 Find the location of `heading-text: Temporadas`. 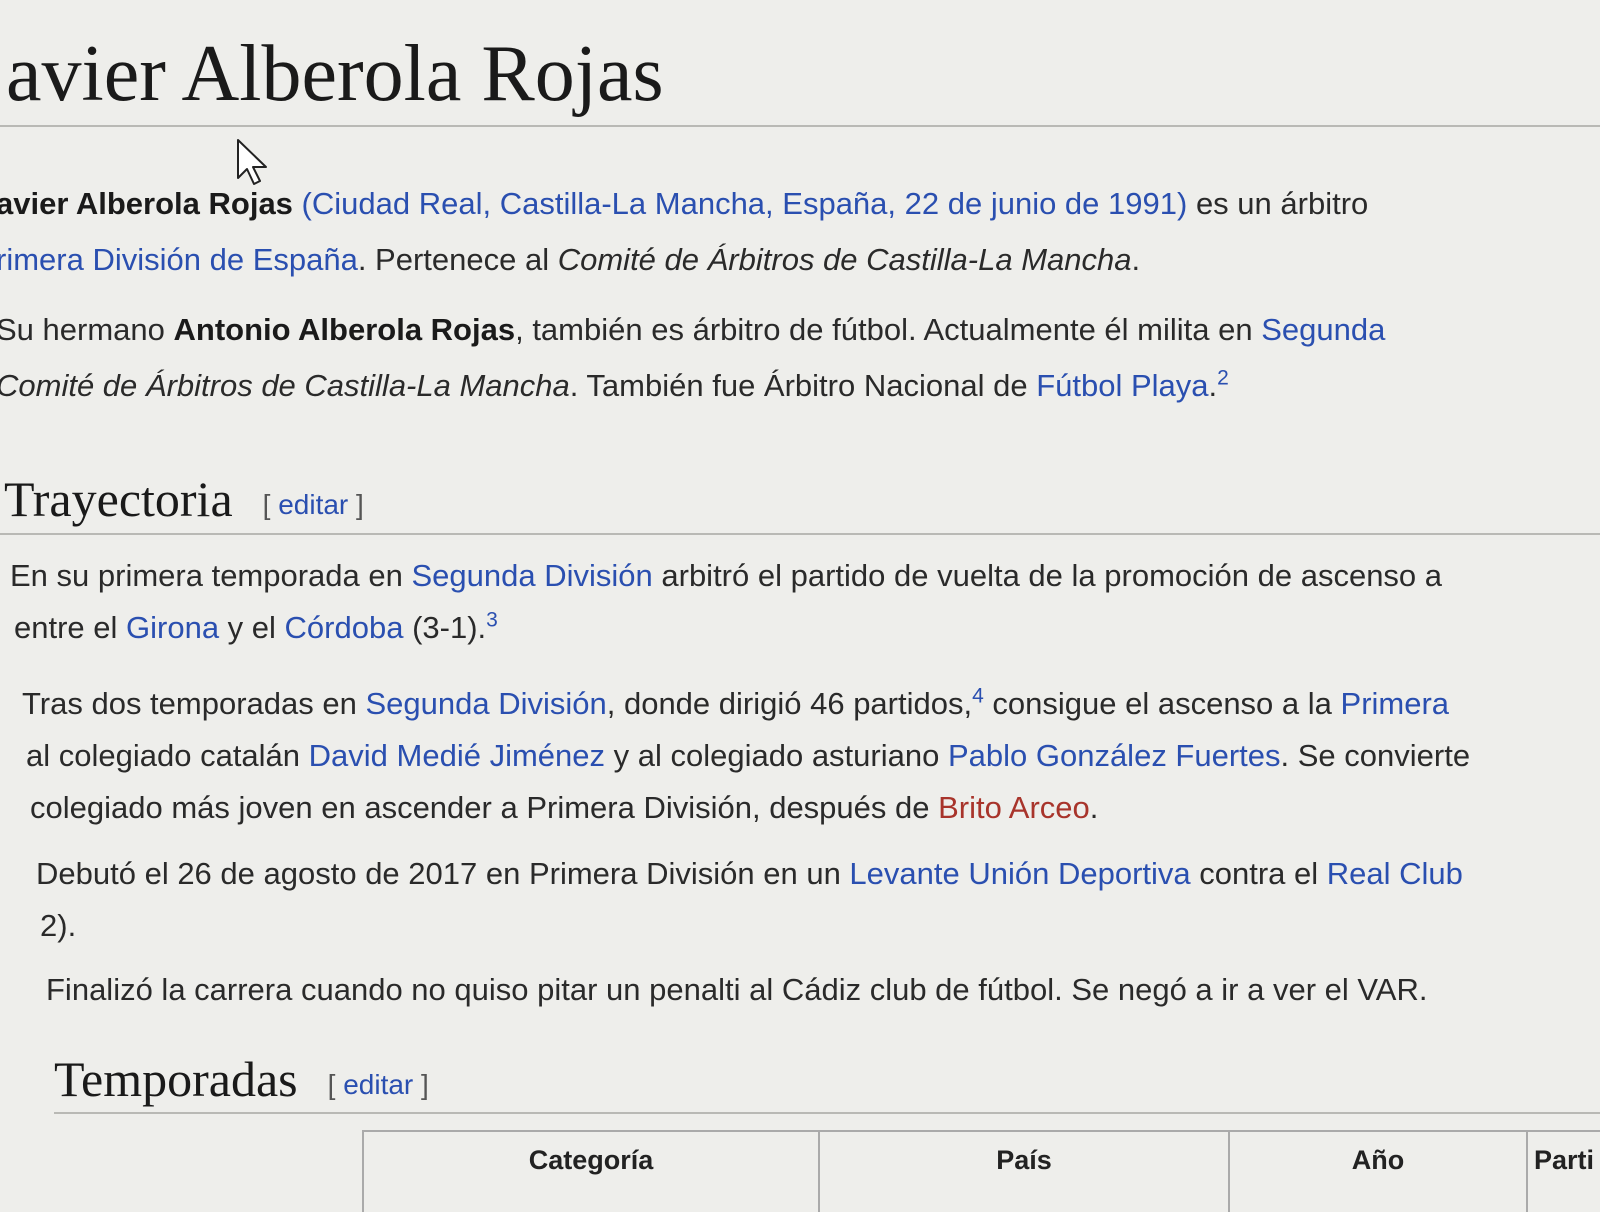

heading-text: Temporadas is located at coordinates (176, 1079).